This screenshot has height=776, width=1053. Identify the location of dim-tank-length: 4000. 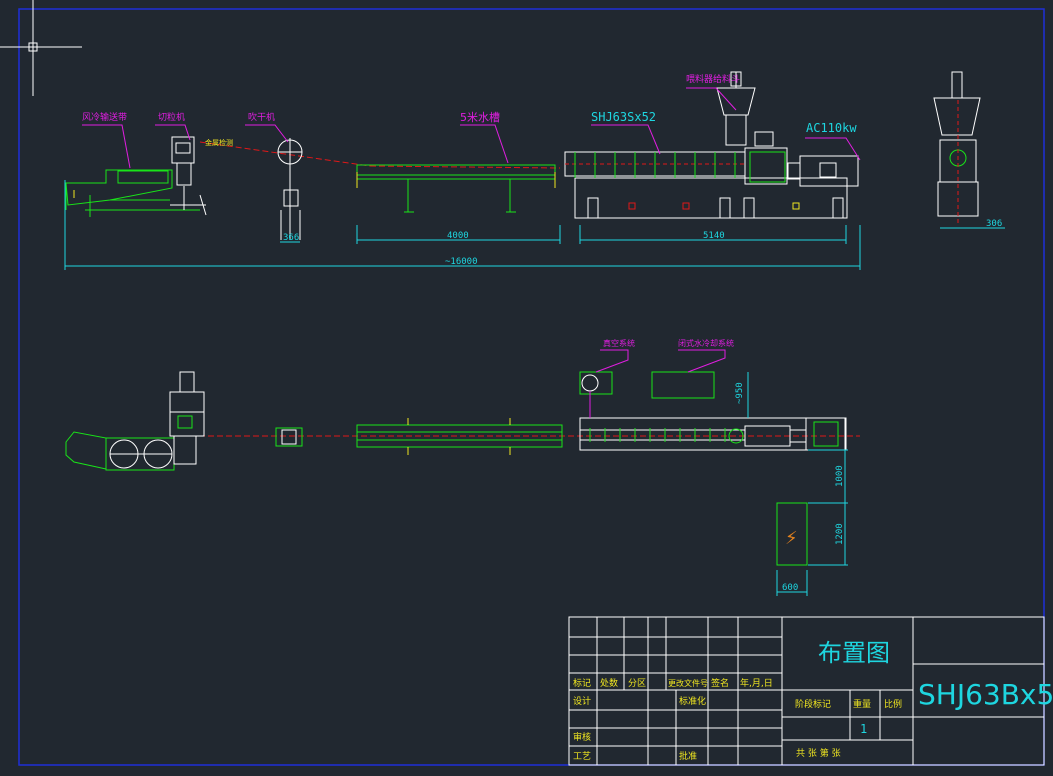
(458, 236).